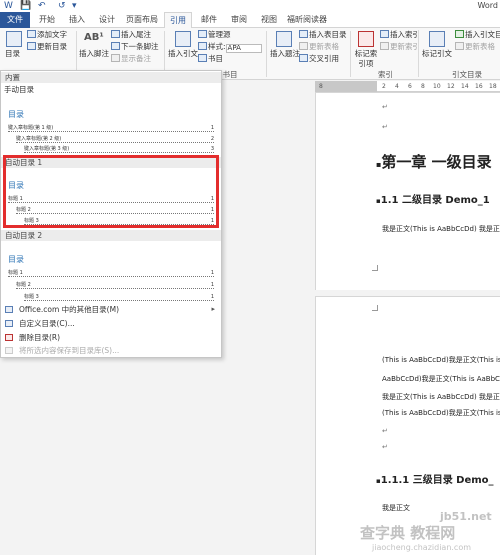 Image resolution: width=500 pixels, height=555 pixels. Describe the element at coordinates (14, 39) in the screenshot. I see `toc-icon` at that location.